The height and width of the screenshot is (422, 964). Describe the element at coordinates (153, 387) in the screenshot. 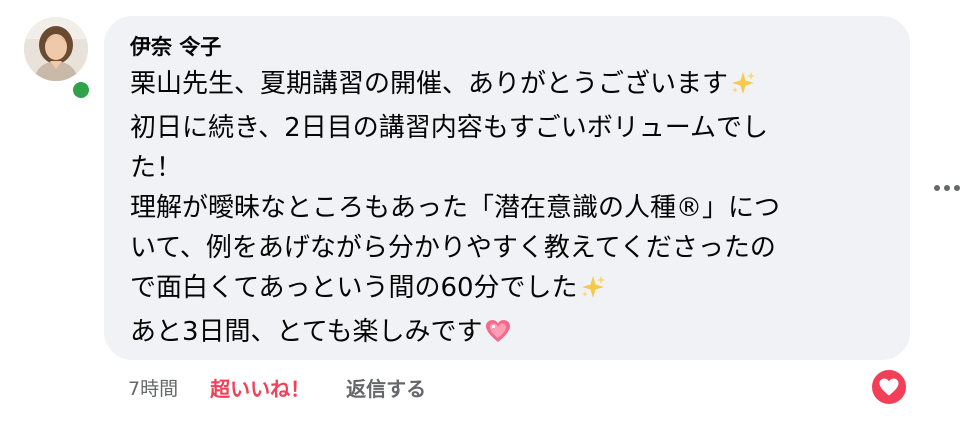

I see `comment-timestamp: 7時間` at that location.